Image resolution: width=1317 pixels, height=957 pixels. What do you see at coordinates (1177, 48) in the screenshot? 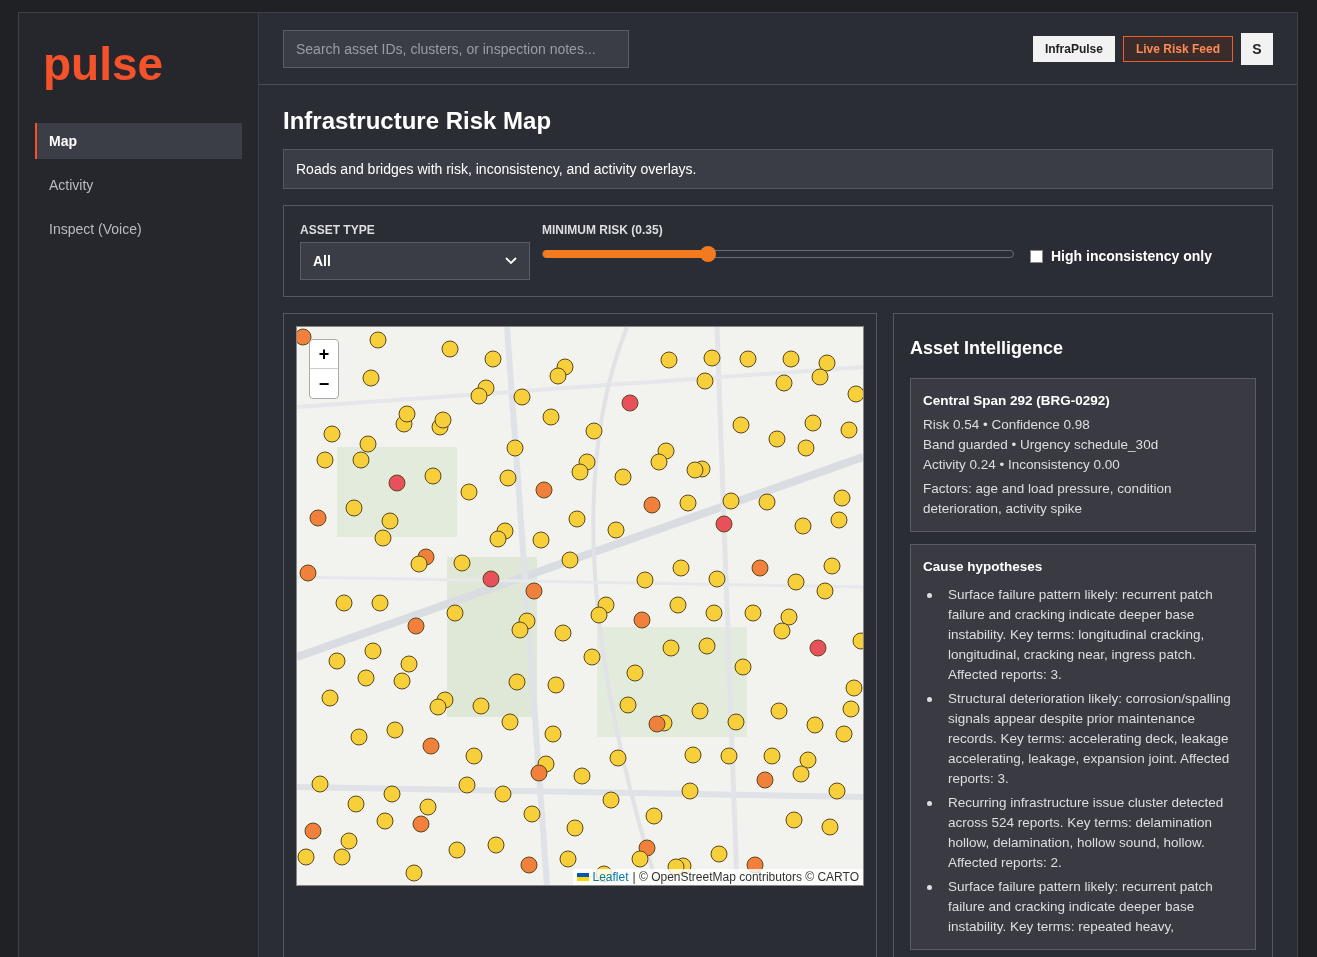
I see `header-button: Live Risk Feed` at bounding box center [1177, 48].